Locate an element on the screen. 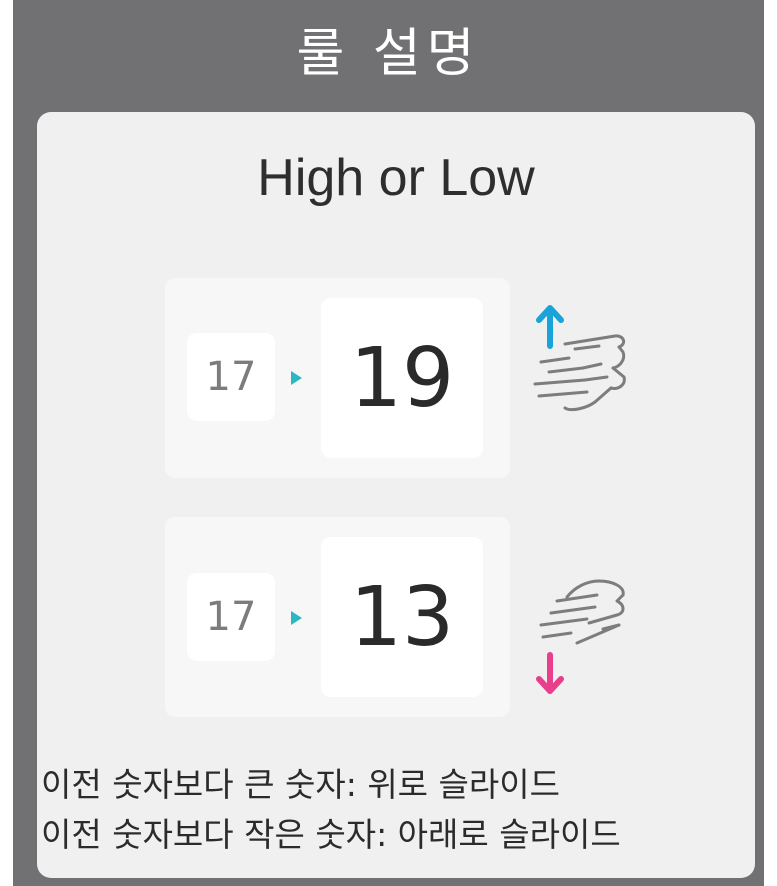 Image resolution: width=777 pixels, height=886 pixels. page-title: 룰 설명 is located at coordinates (388, 53).